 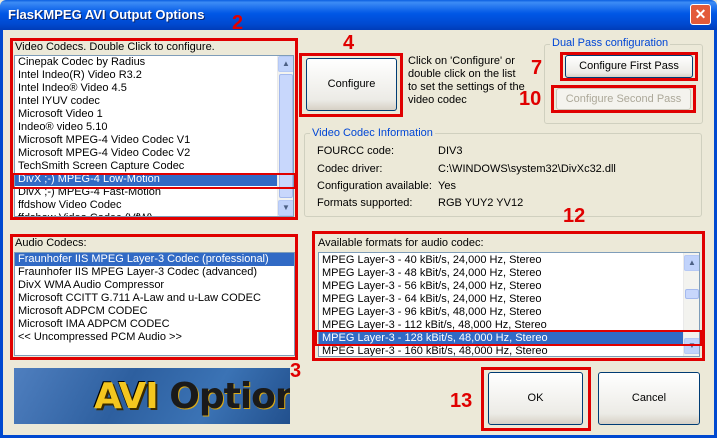 I want to click on annotation-12: 12, so click(x=574, y=216).